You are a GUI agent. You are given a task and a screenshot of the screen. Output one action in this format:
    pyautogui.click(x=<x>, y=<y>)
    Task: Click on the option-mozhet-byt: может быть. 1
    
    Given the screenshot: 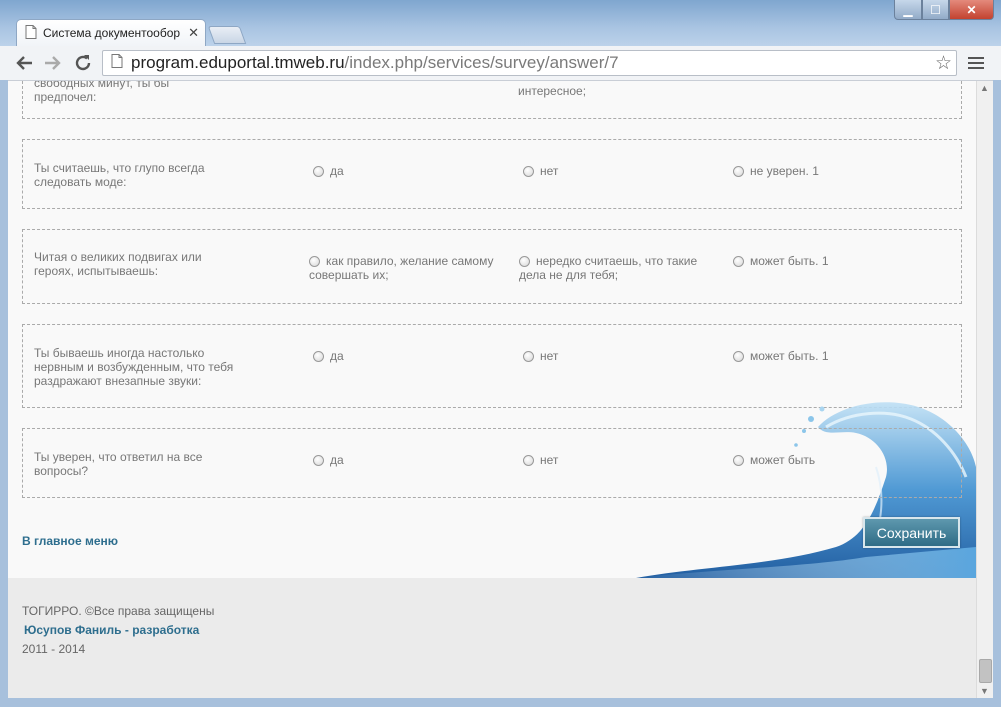 What is the action you would take?
    pyautogui.click(x=781, y=356)
    